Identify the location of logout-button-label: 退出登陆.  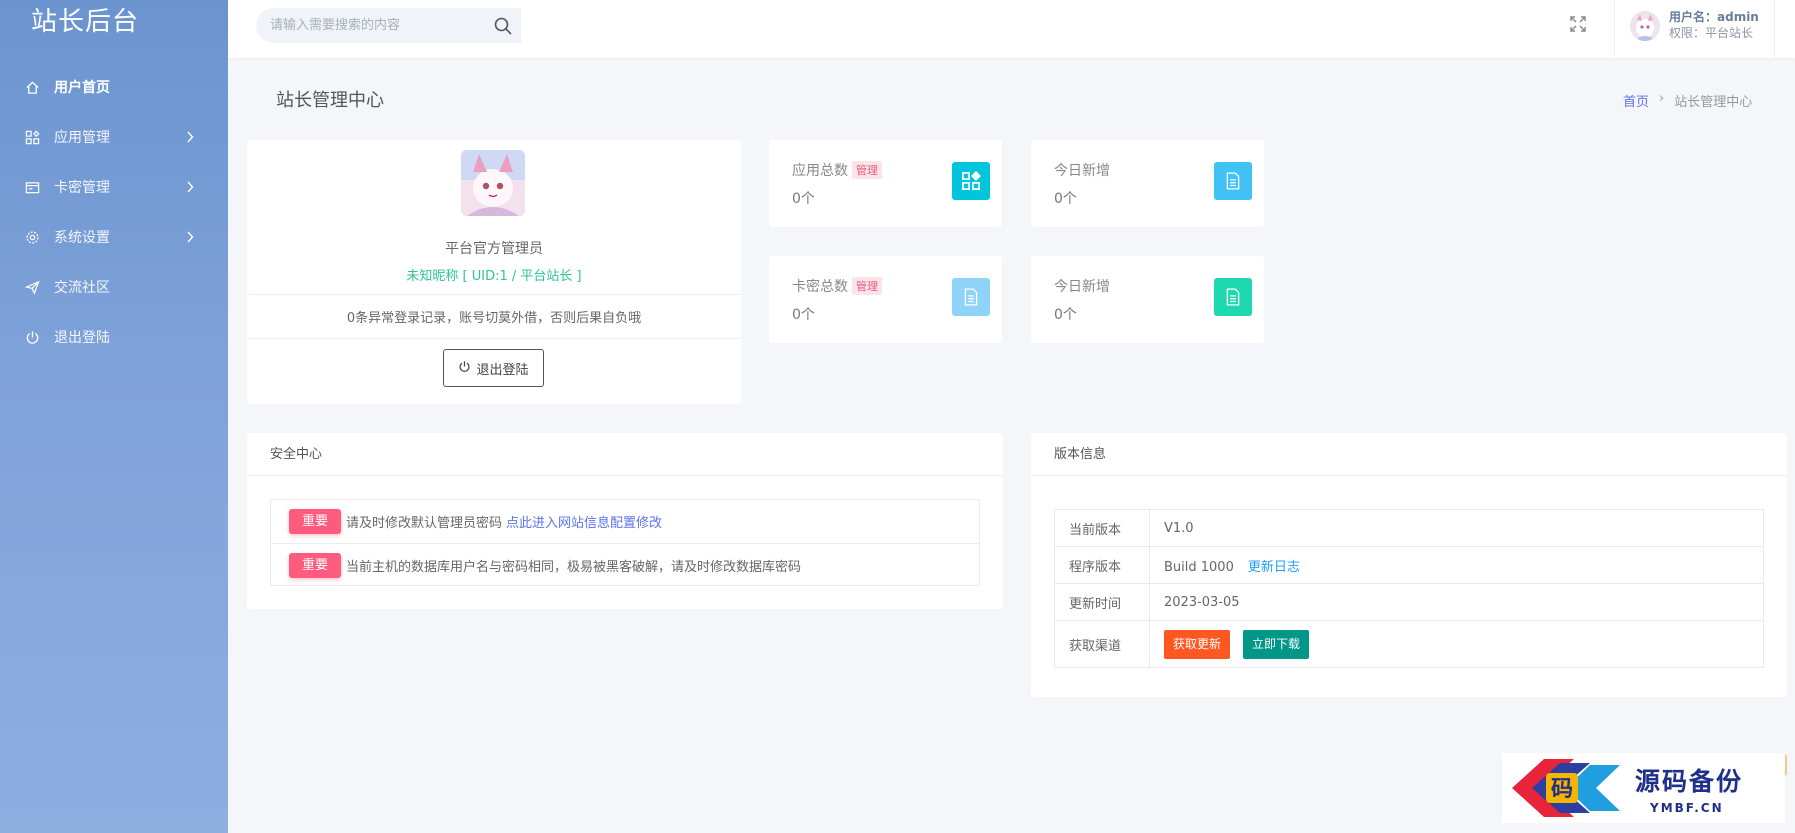
(502, 370).